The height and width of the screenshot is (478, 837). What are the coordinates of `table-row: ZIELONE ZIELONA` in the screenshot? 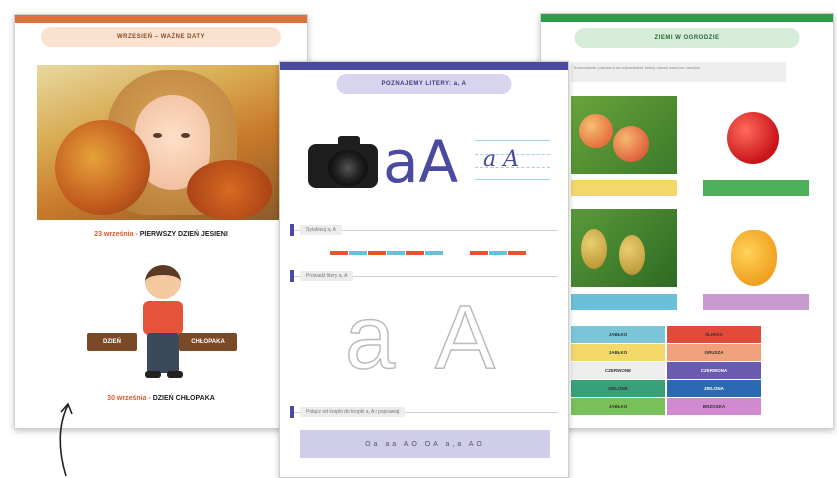 It's located at (667, 388).